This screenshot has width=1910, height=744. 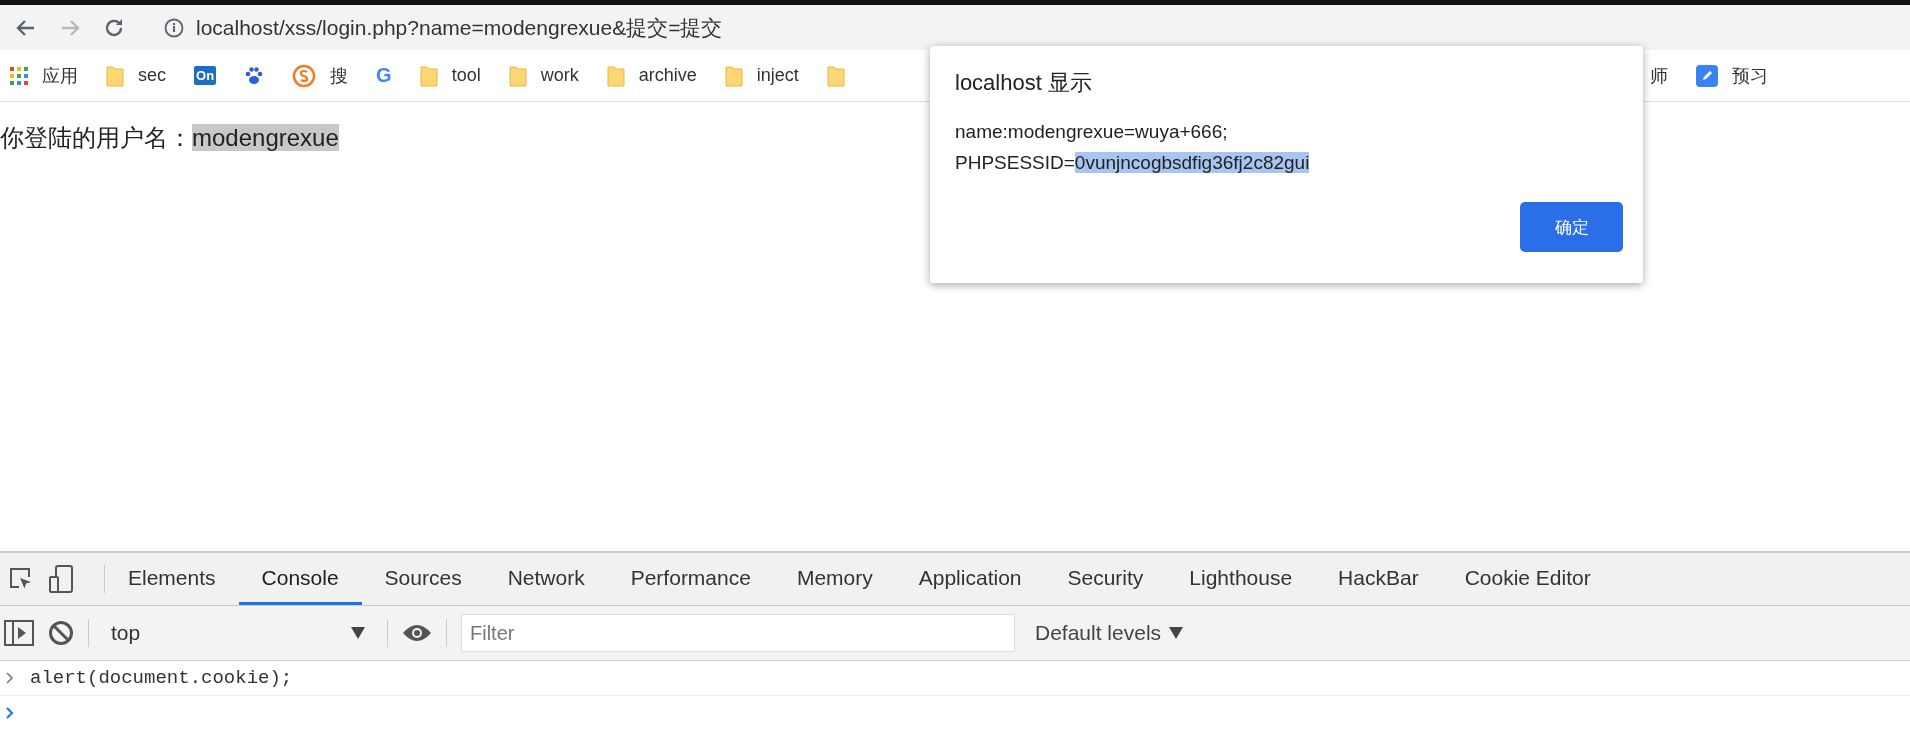 What do you see at coordinates (466, 75) in the screenshot?
I see `bookmark-label: tool` at bounding box center [466, 75].